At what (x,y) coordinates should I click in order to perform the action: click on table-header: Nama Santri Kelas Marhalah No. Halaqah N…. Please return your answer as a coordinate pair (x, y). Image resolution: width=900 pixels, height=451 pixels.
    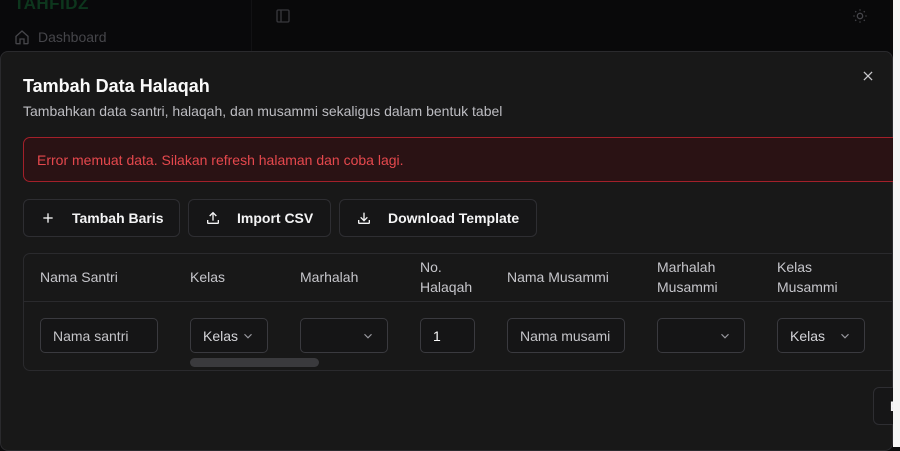
    Looking at the image, I should click on (462, 278).